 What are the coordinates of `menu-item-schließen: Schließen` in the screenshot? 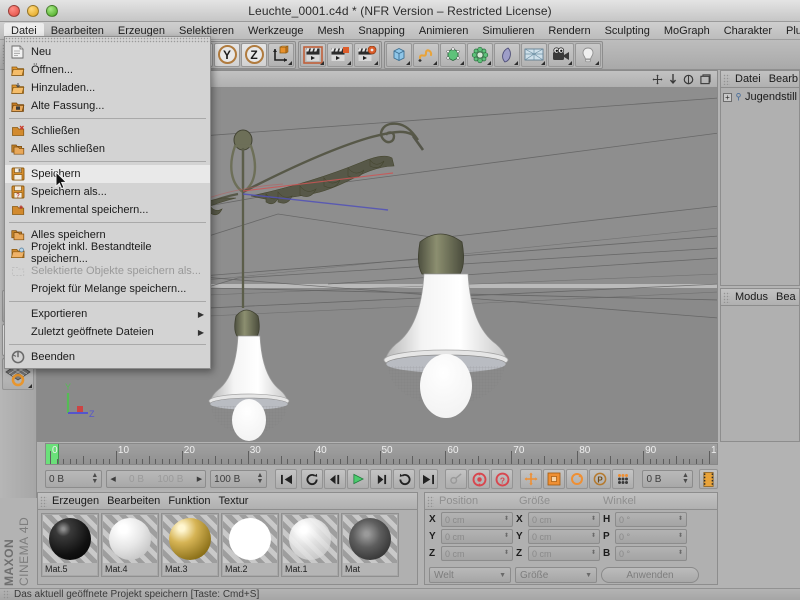 It's located at (107, 131).